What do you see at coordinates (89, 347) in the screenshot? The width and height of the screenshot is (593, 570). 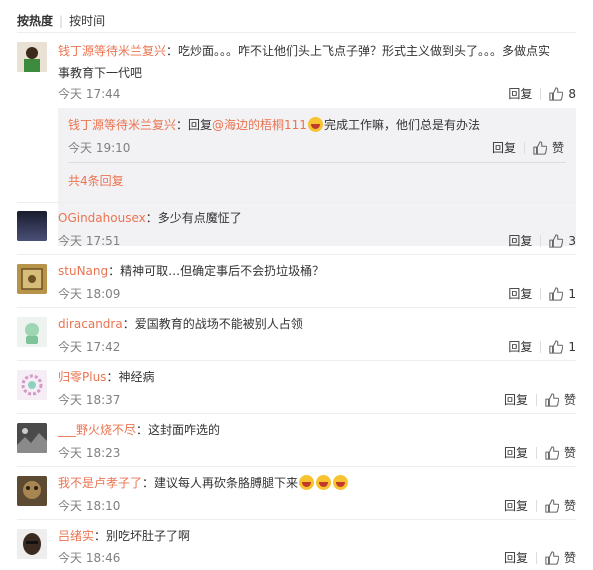 I see `comment-time: 今天 17:42` at bounding box center [89, 347].